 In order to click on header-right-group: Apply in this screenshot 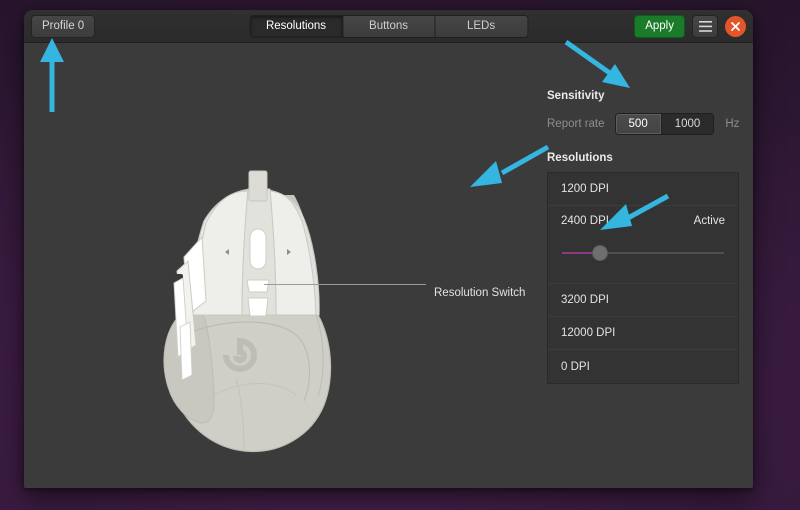, I will do `click(690, 26)`.